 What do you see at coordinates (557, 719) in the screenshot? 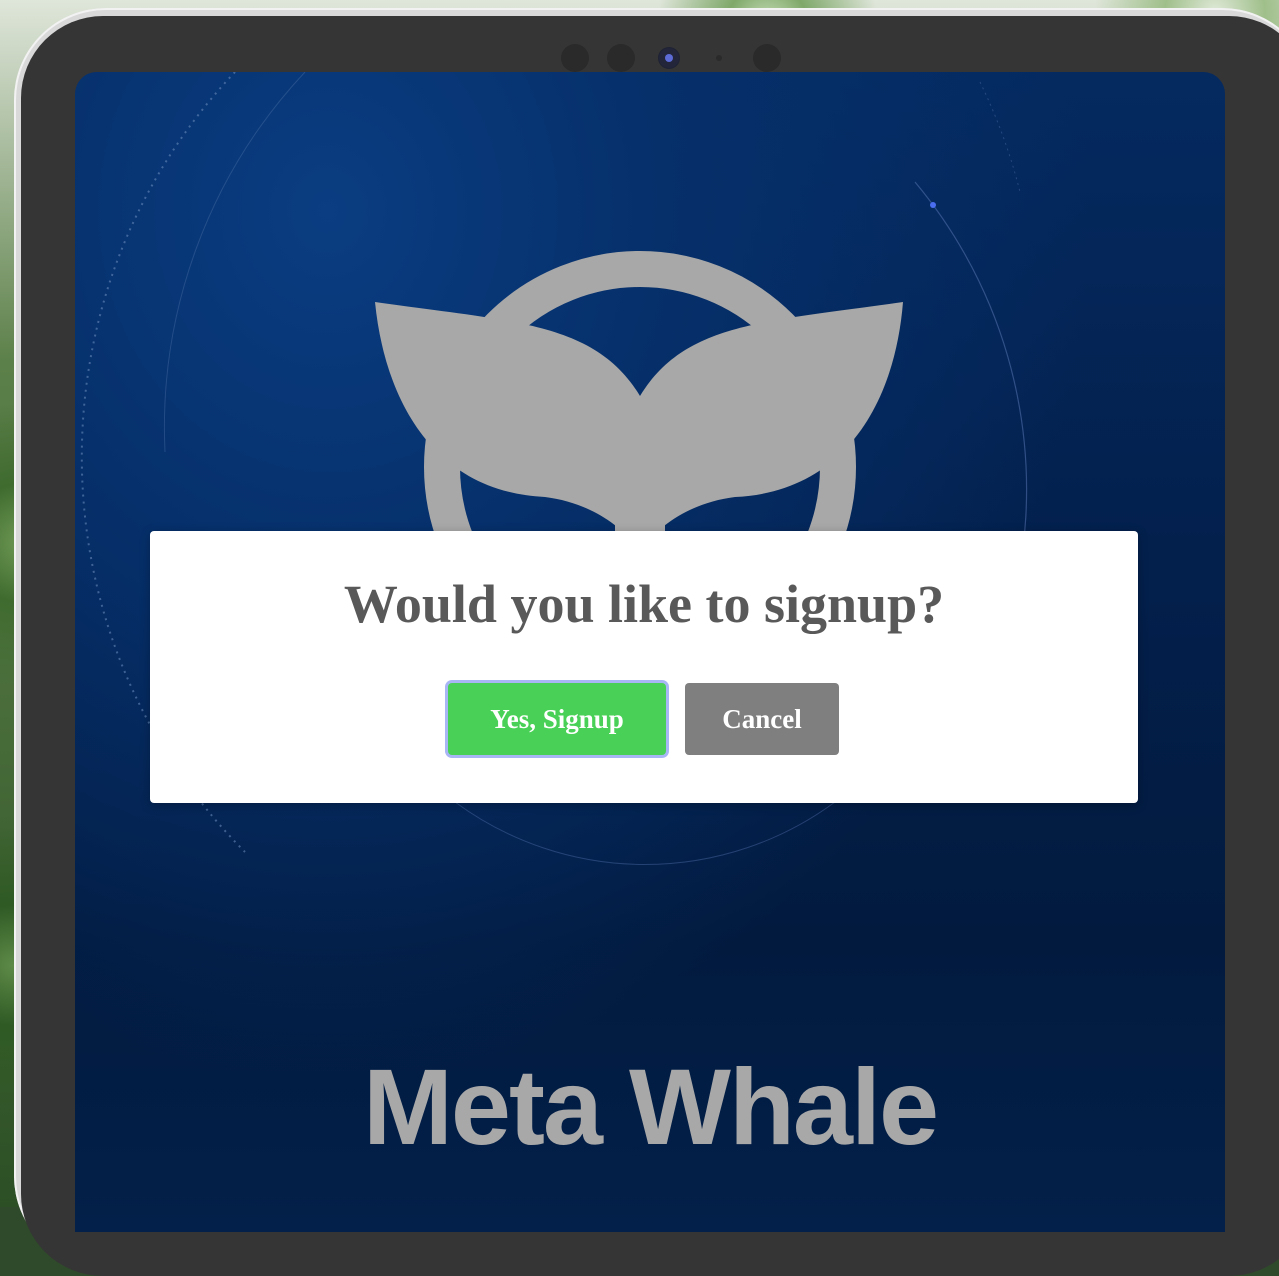
I see `signup-confirm-button: Yes, Signup` at bounding box center [557, 719].